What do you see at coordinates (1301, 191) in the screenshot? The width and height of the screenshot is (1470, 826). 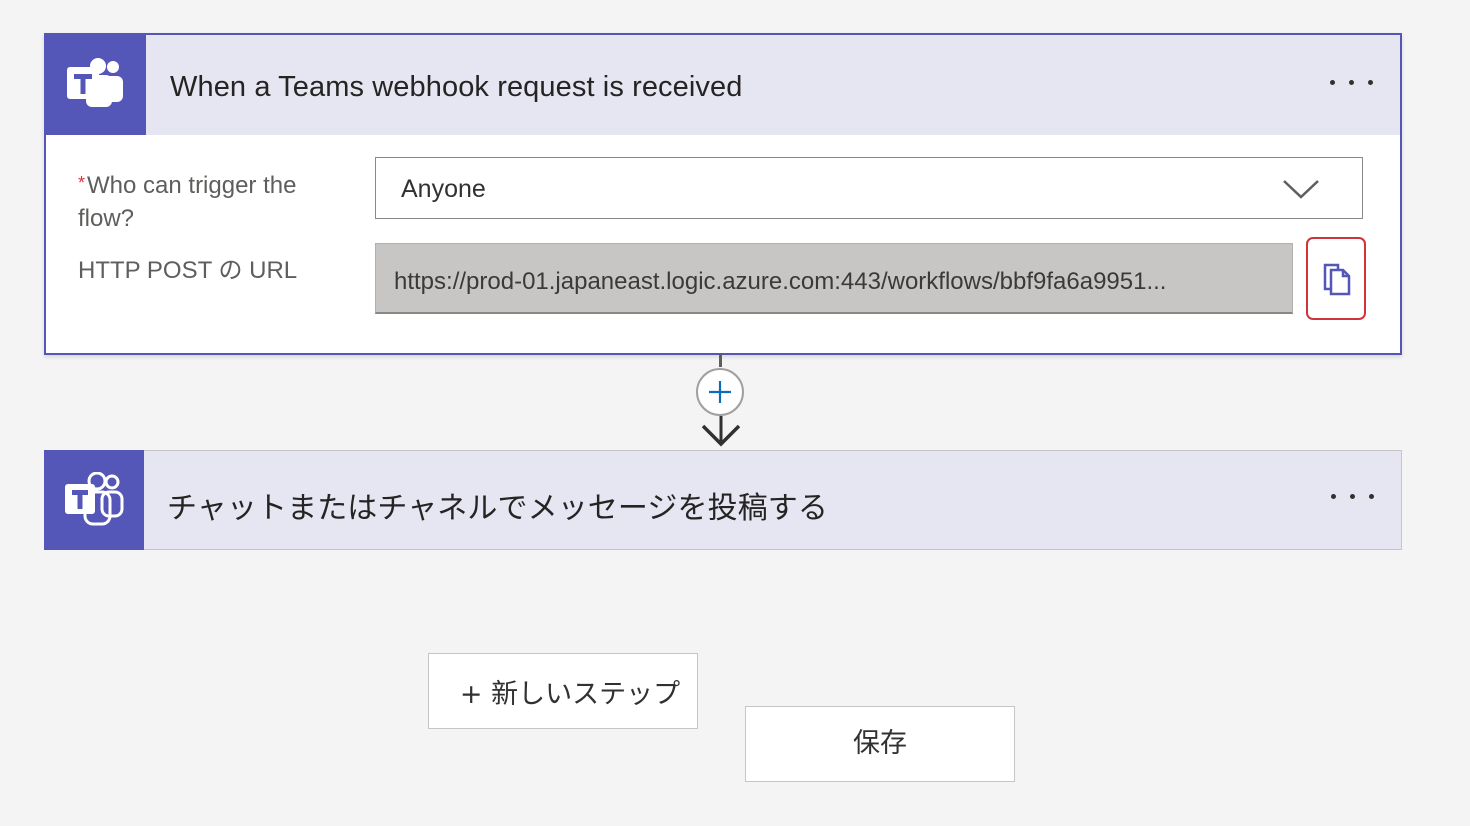 I see `chevron-down-icon` at bounding box center [1301, 191].